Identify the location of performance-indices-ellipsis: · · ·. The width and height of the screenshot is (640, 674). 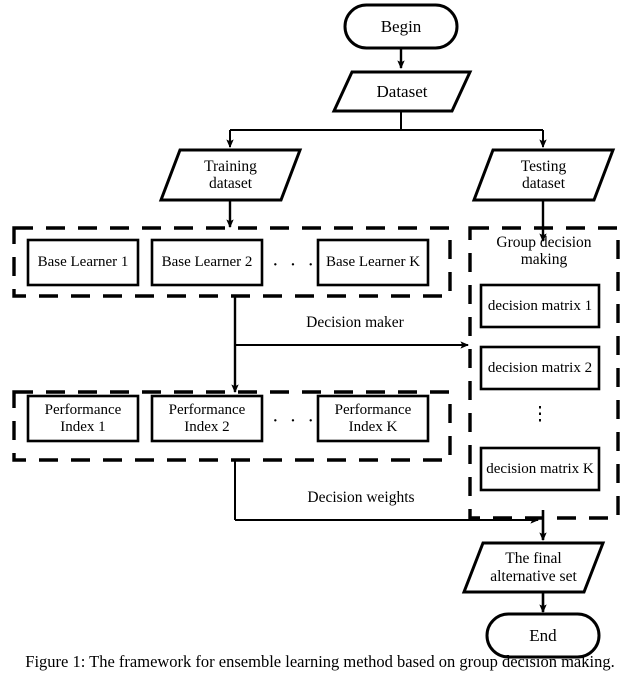
(294, 421).